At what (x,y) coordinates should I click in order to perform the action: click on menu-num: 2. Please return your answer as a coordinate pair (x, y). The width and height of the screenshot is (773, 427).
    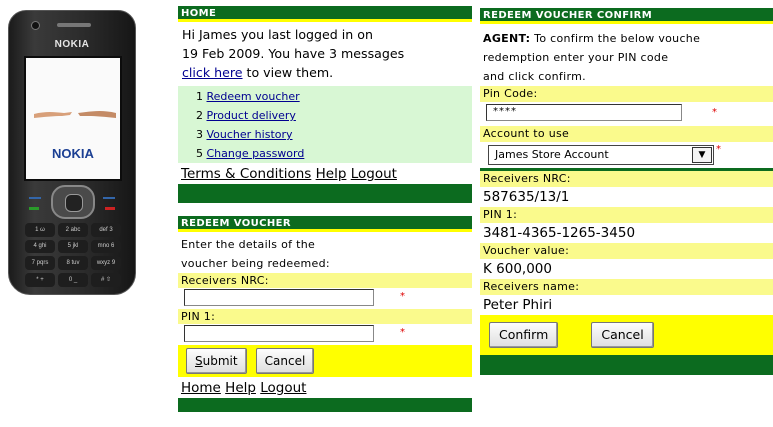
    Looking at the image, I should click on (199, 115).